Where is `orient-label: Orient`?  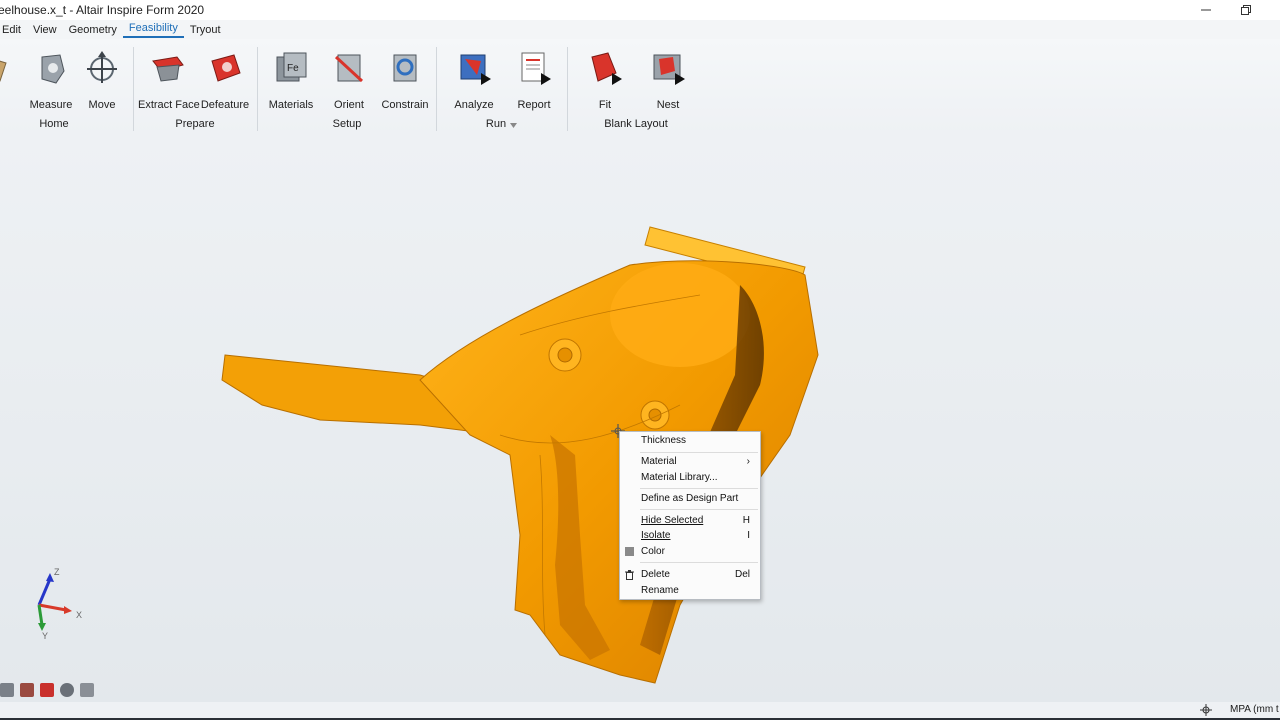 orient-label: Orient is located at coordinates (349, 105).